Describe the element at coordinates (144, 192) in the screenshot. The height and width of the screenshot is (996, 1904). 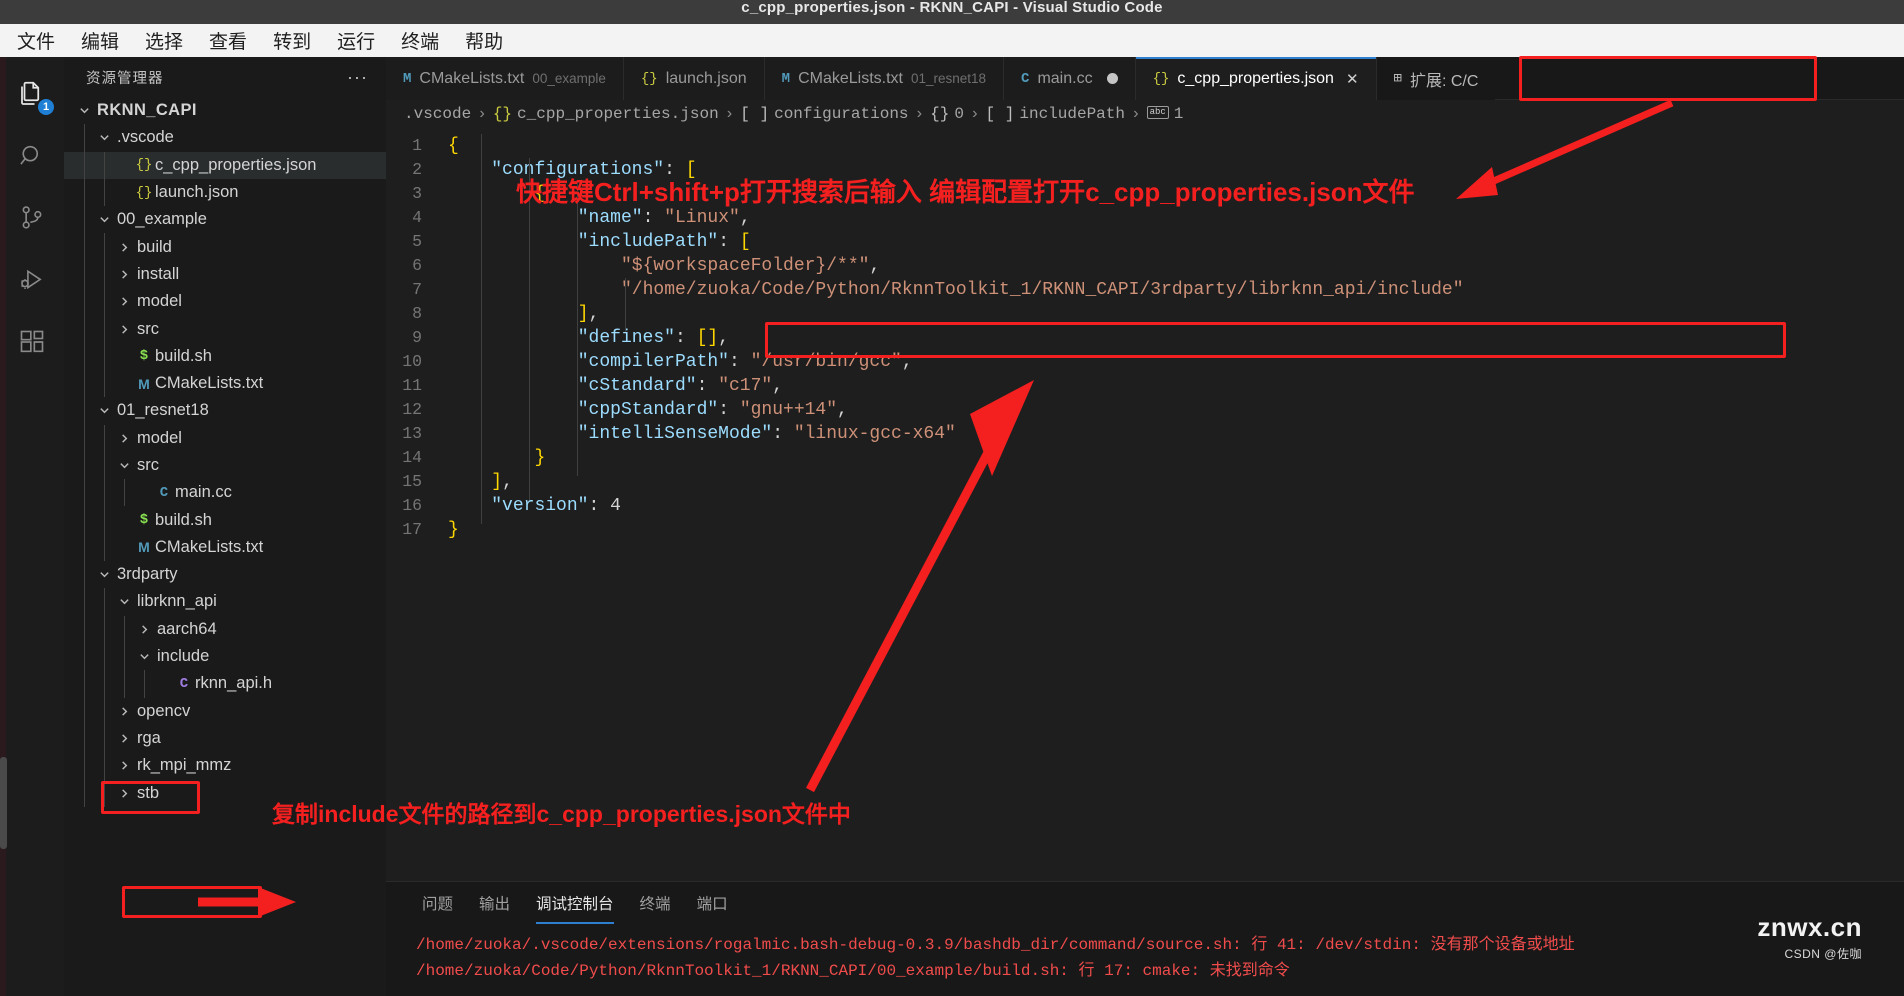
I see `json-file-icon: {}` at that location.